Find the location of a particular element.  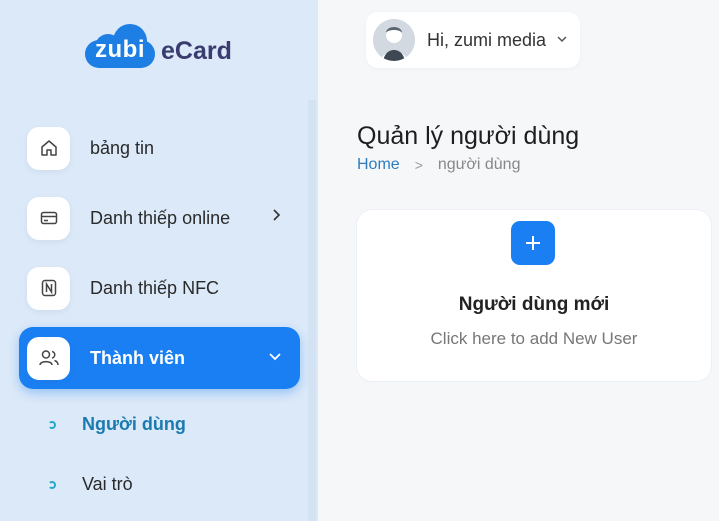

add-user-subtitle: Click here to add New User is located at coordinates (534, 338).